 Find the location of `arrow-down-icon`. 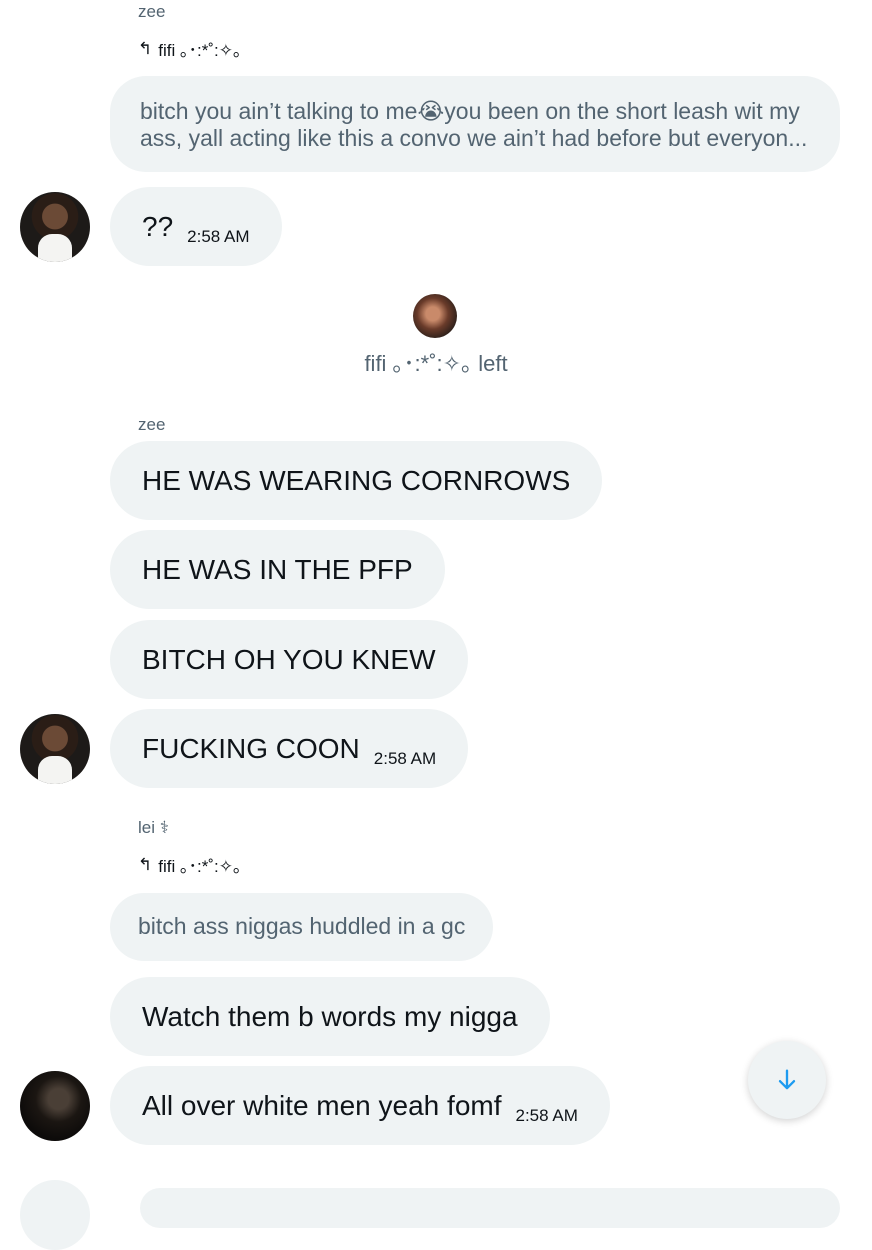

arrow-down-icon is located at coordinates (787, 1079).